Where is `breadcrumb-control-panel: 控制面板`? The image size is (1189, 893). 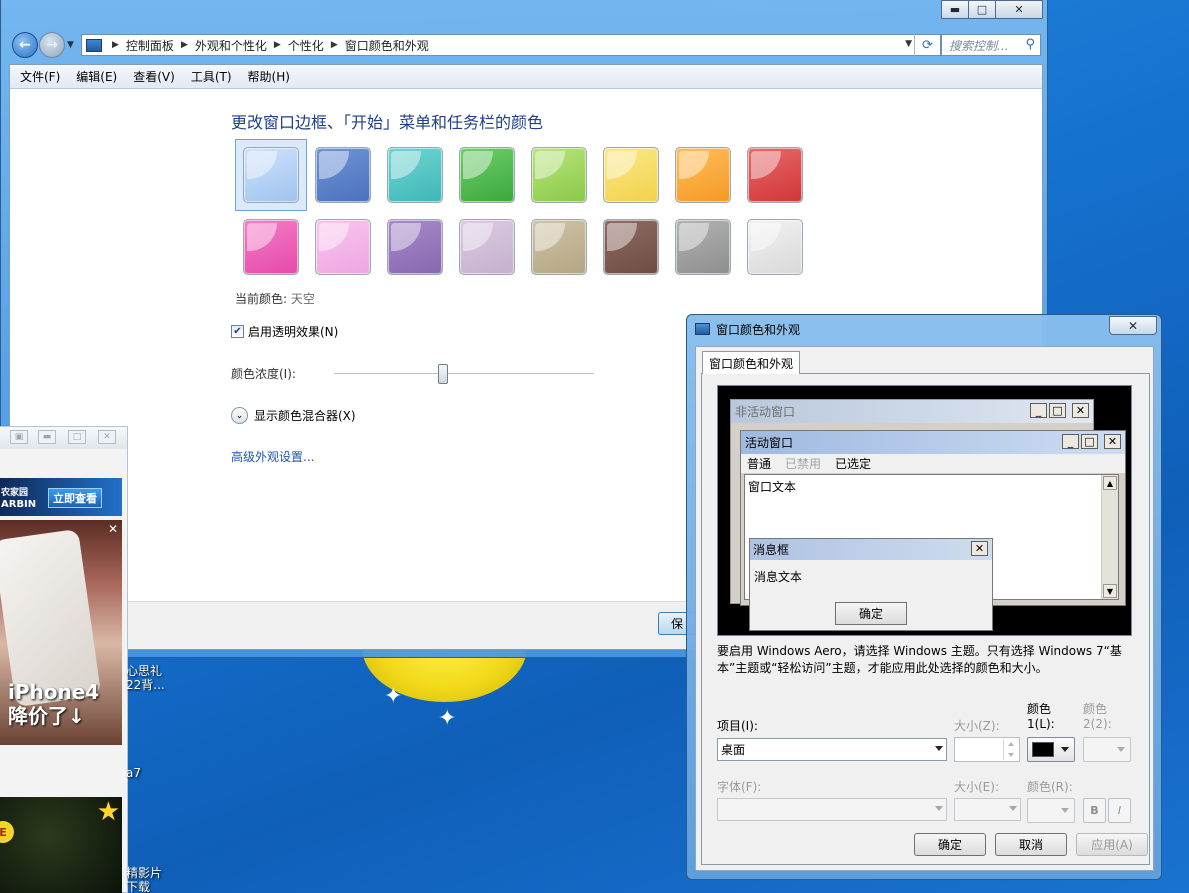
breadcrumb-control-panel: 控制面板 is located at coordinates (150, 45).